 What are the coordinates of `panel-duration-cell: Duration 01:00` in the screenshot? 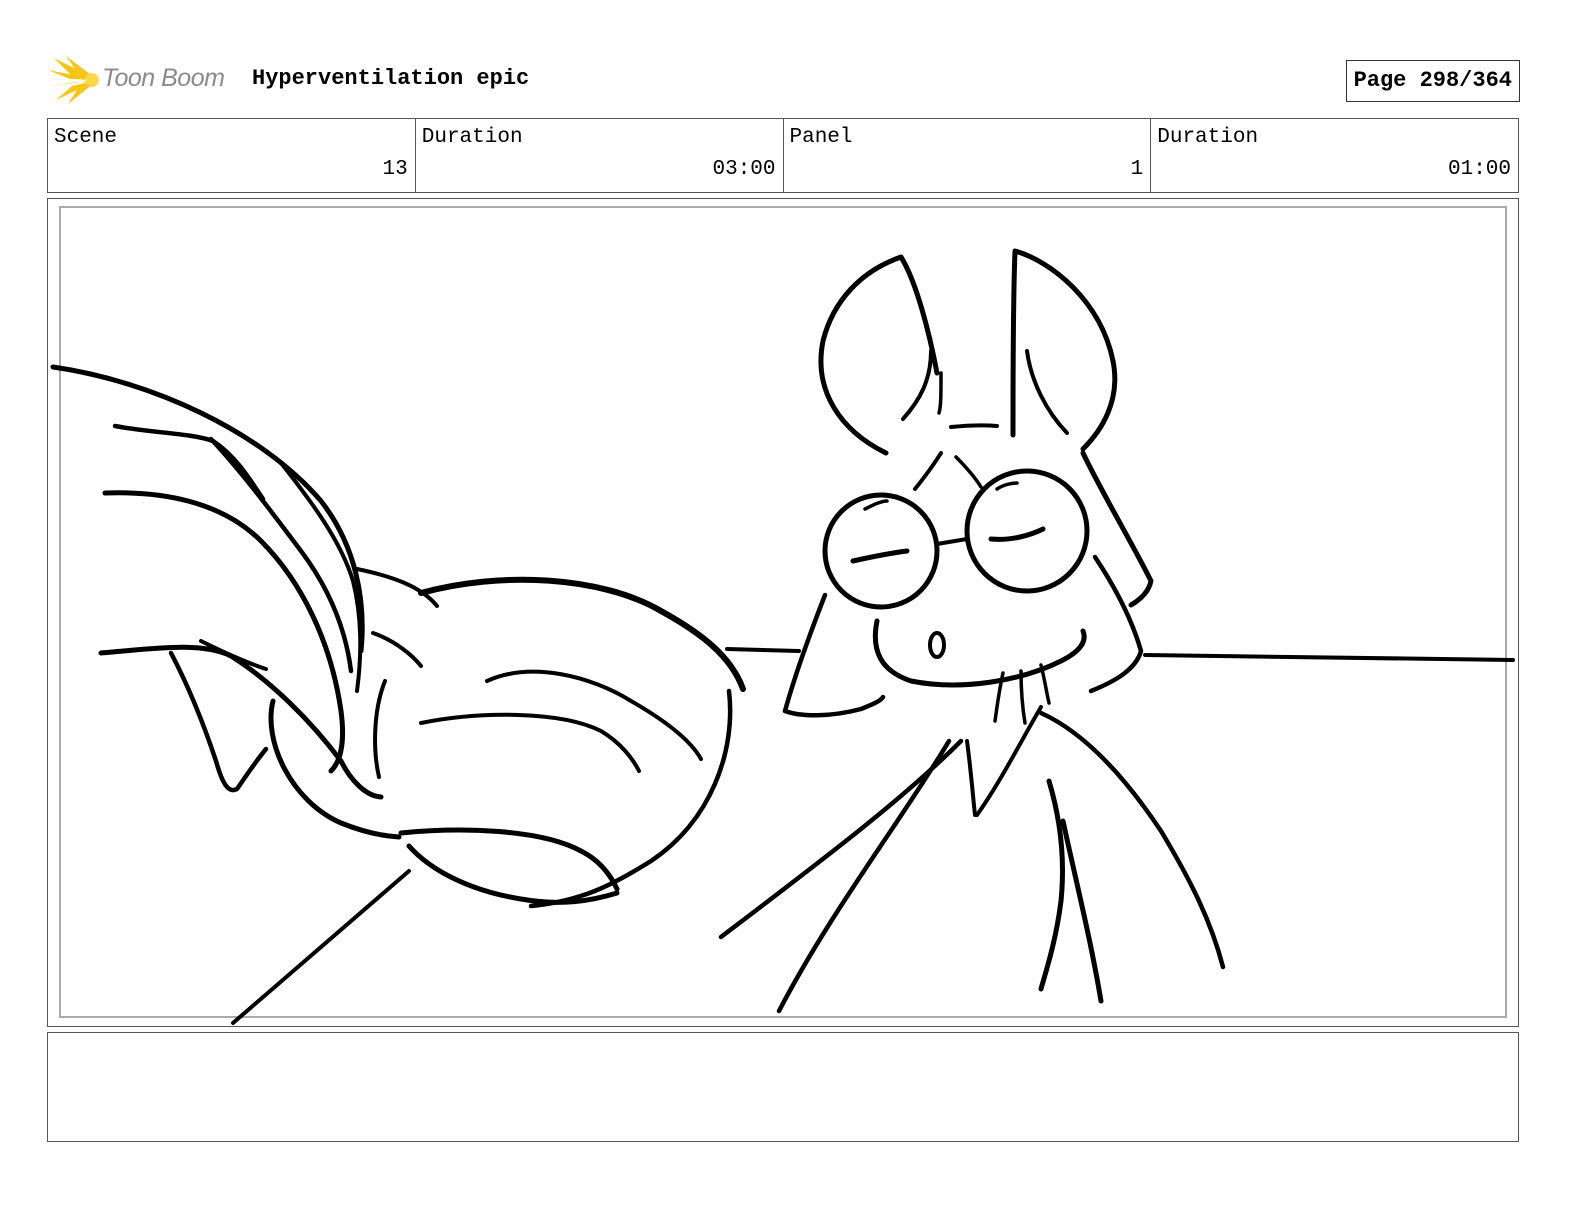 It's located at (1334, 155).